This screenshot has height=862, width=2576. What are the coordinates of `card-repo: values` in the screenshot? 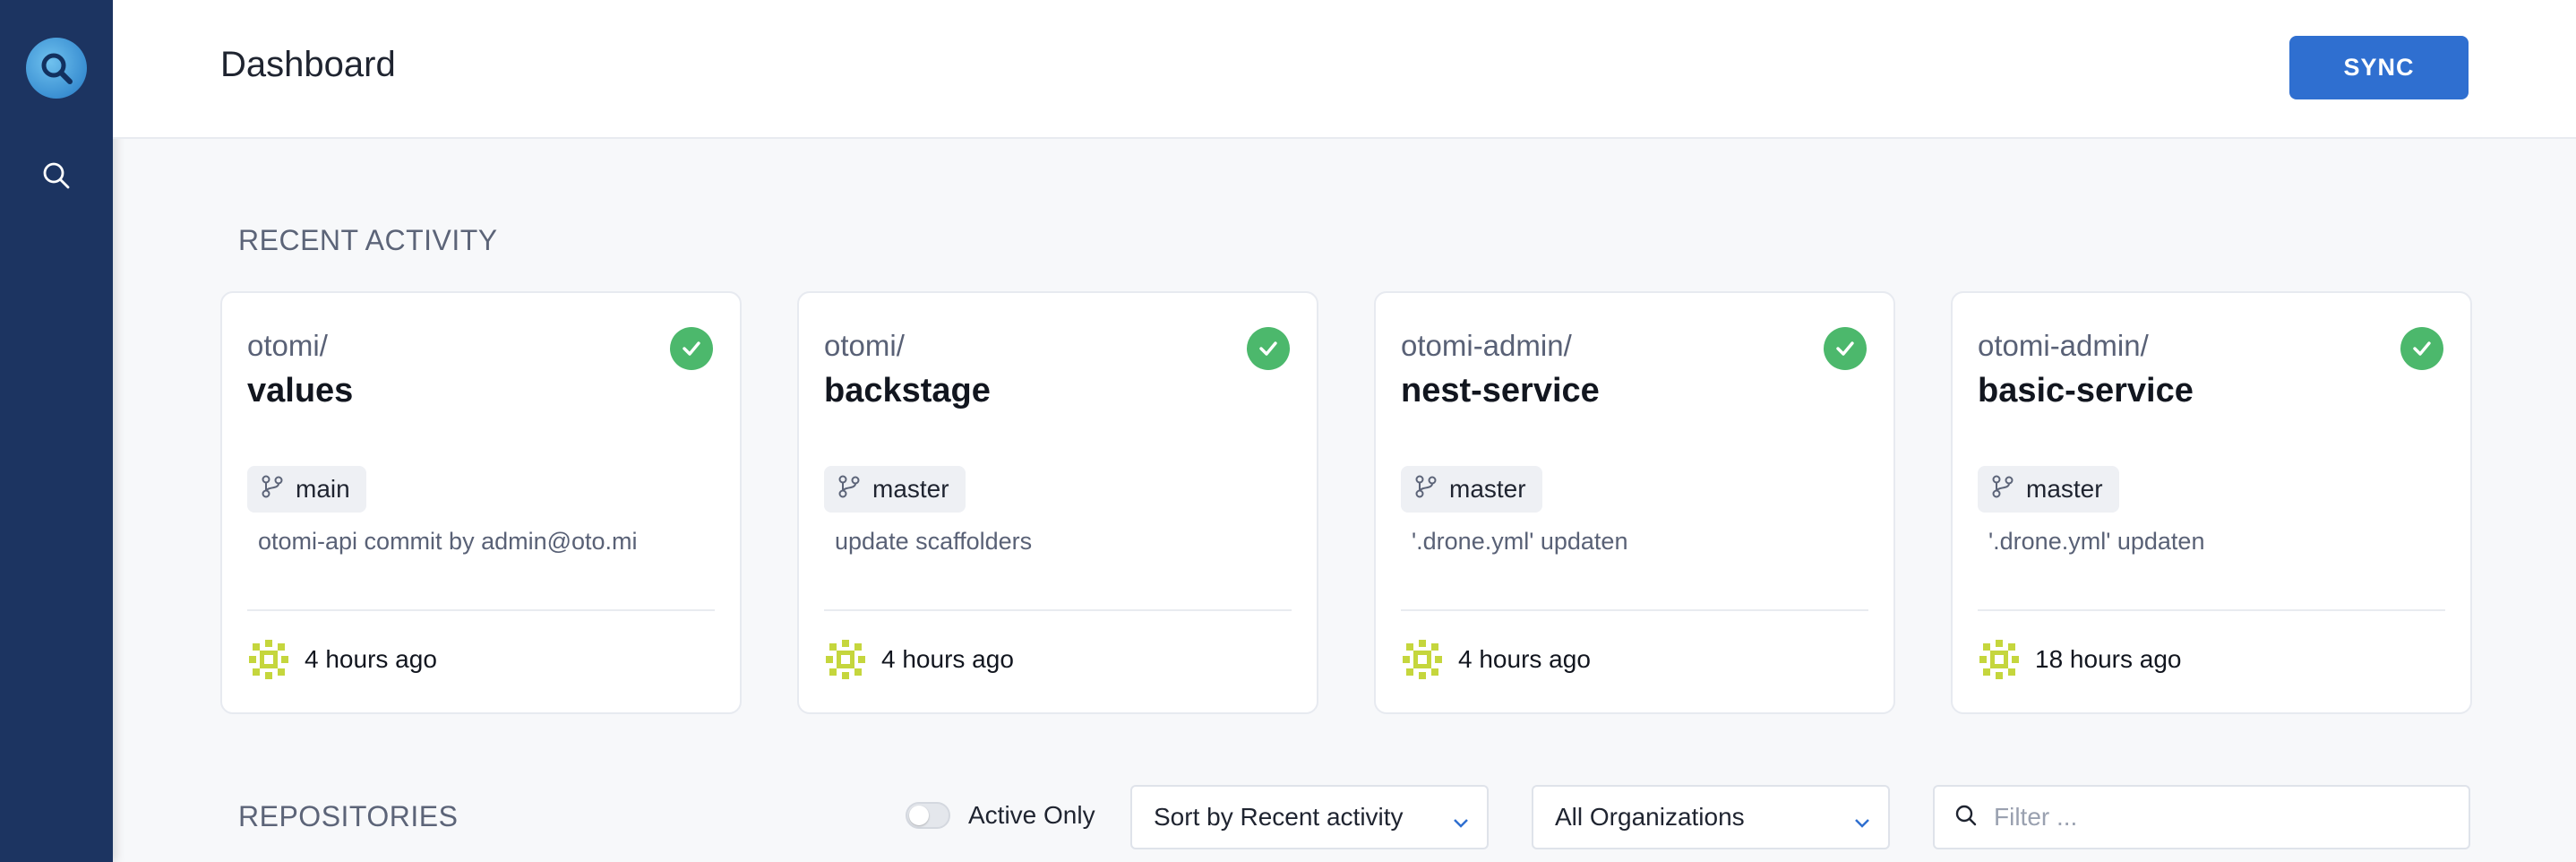 It's located at (300, 391).